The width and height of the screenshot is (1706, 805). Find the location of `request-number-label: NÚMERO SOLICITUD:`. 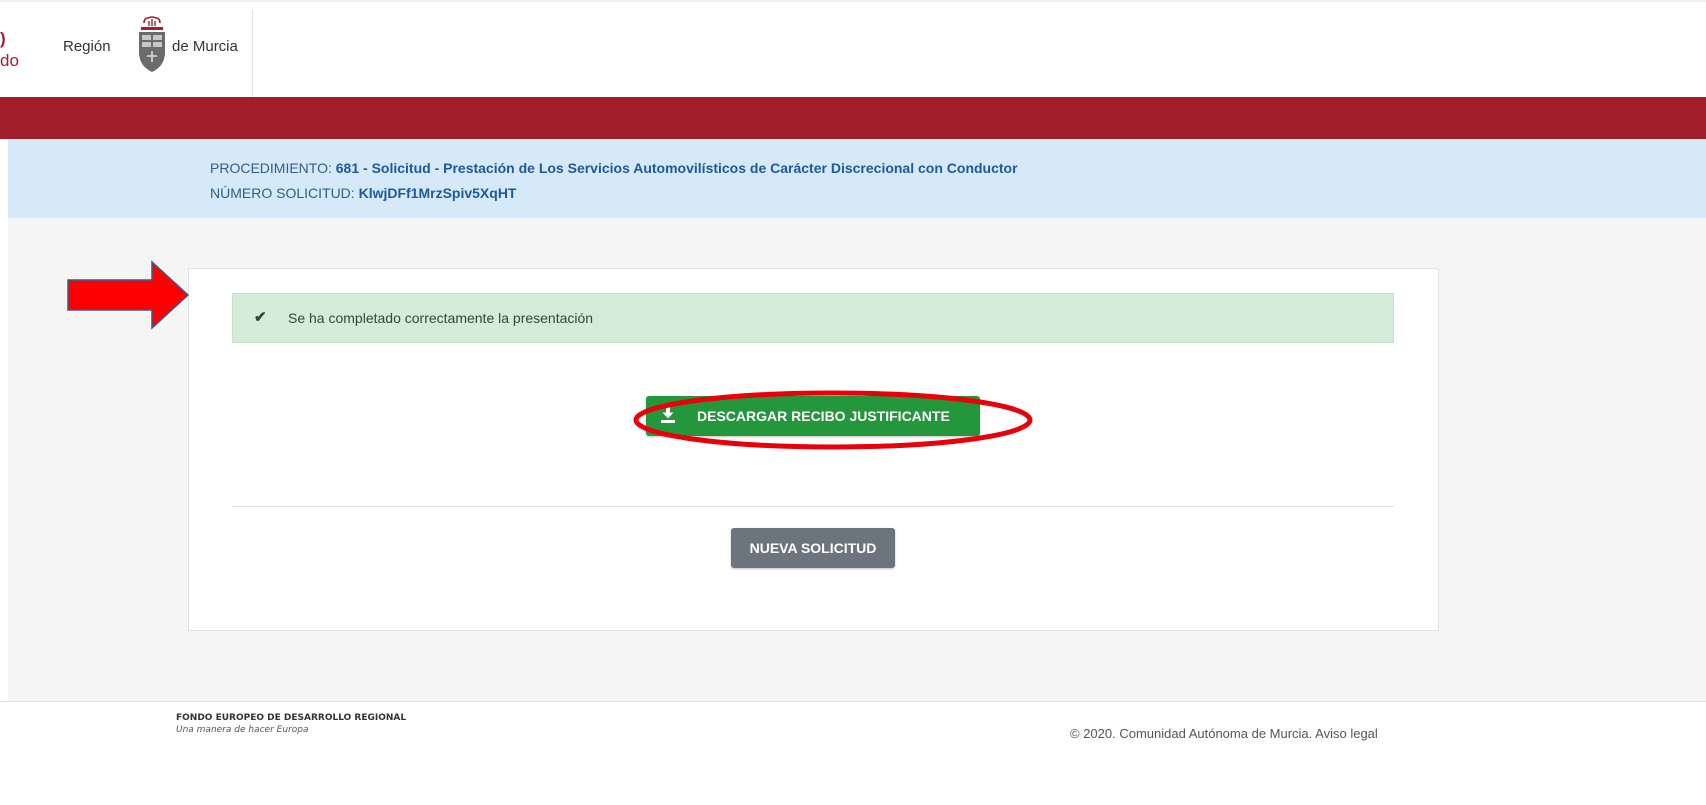

request-number-label: NÚMERO SOLICITUD: is located at coordinates (282, 193).